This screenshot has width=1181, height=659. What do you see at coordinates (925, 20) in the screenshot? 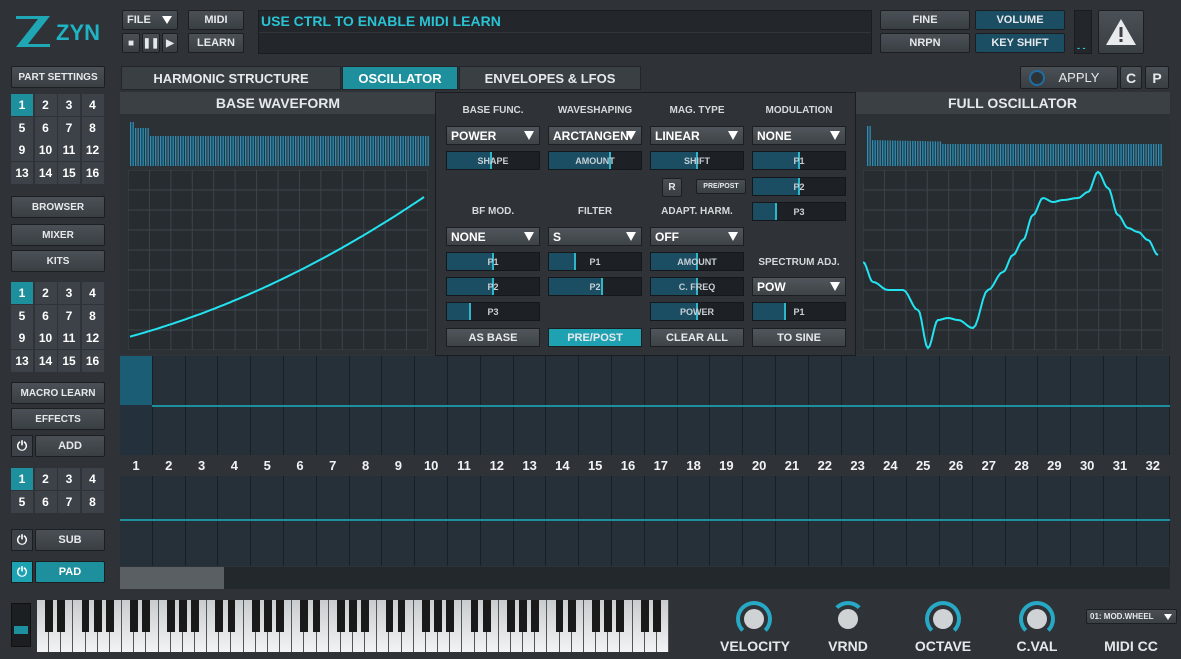
I see `fine-button: FINE` at bounding box center [925, 20].